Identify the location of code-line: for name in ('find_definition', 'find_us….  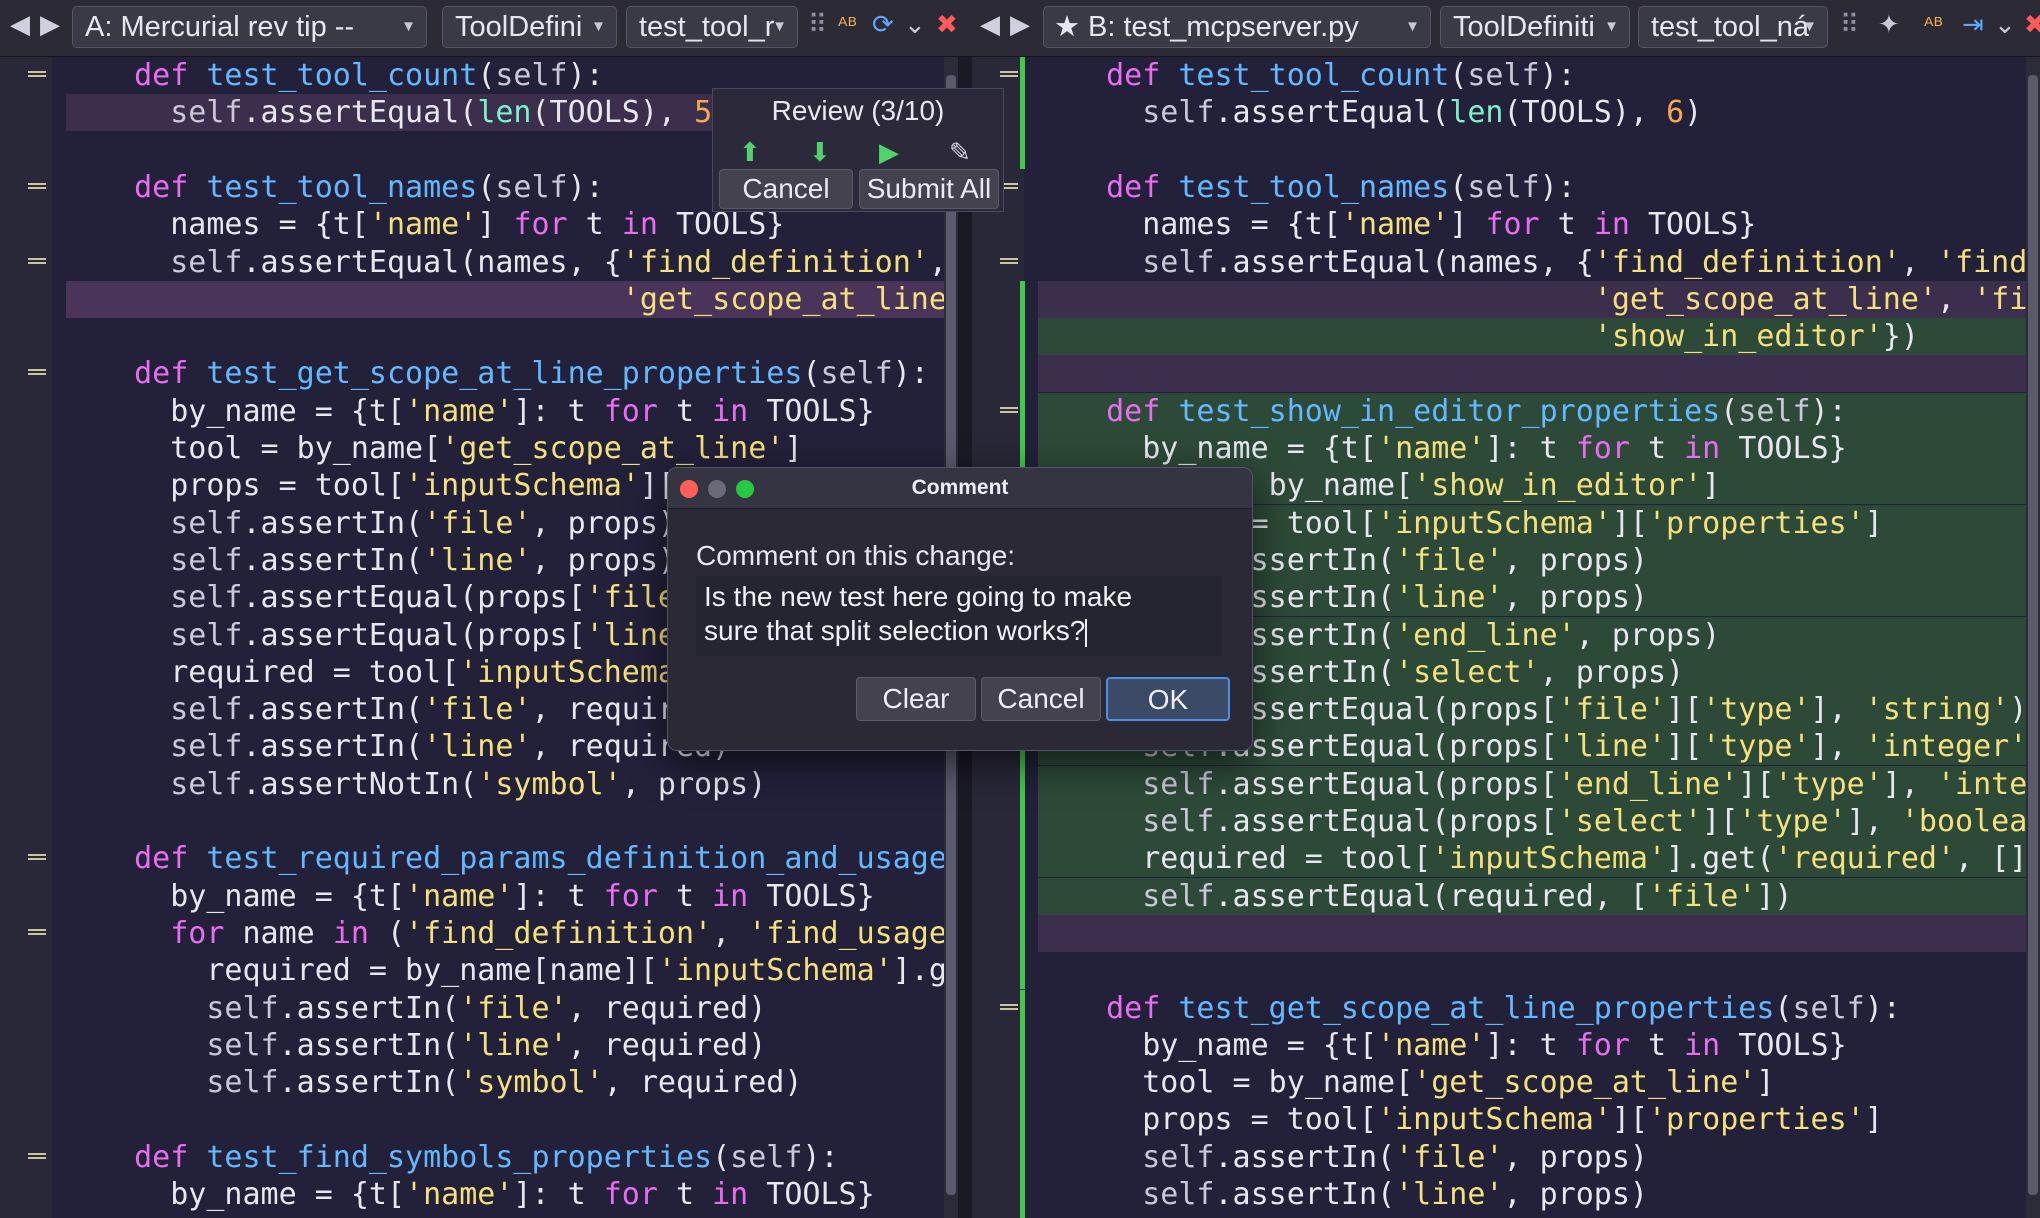
(512, 933).